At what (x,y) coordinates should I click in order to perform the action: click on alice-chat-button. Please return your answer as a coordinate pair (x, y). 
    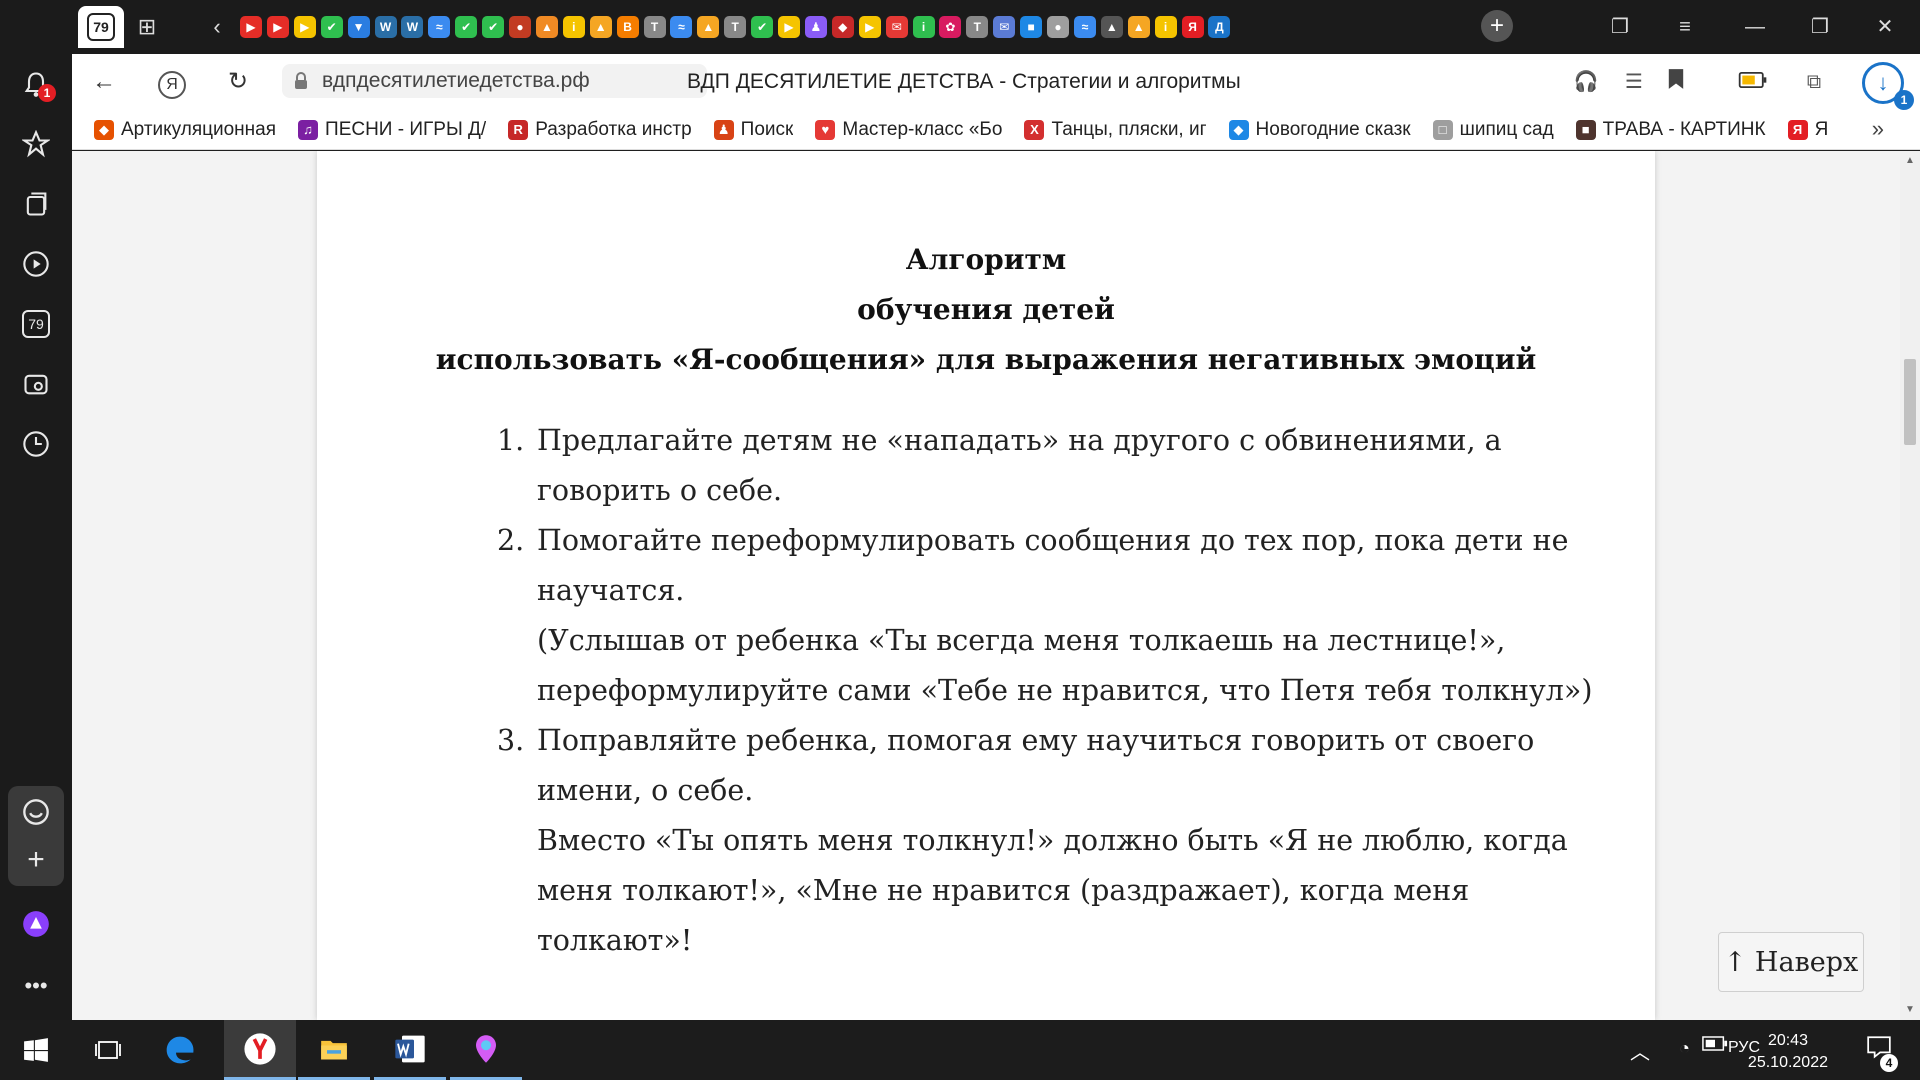
    Looking at the image, I should click on (36, 812).